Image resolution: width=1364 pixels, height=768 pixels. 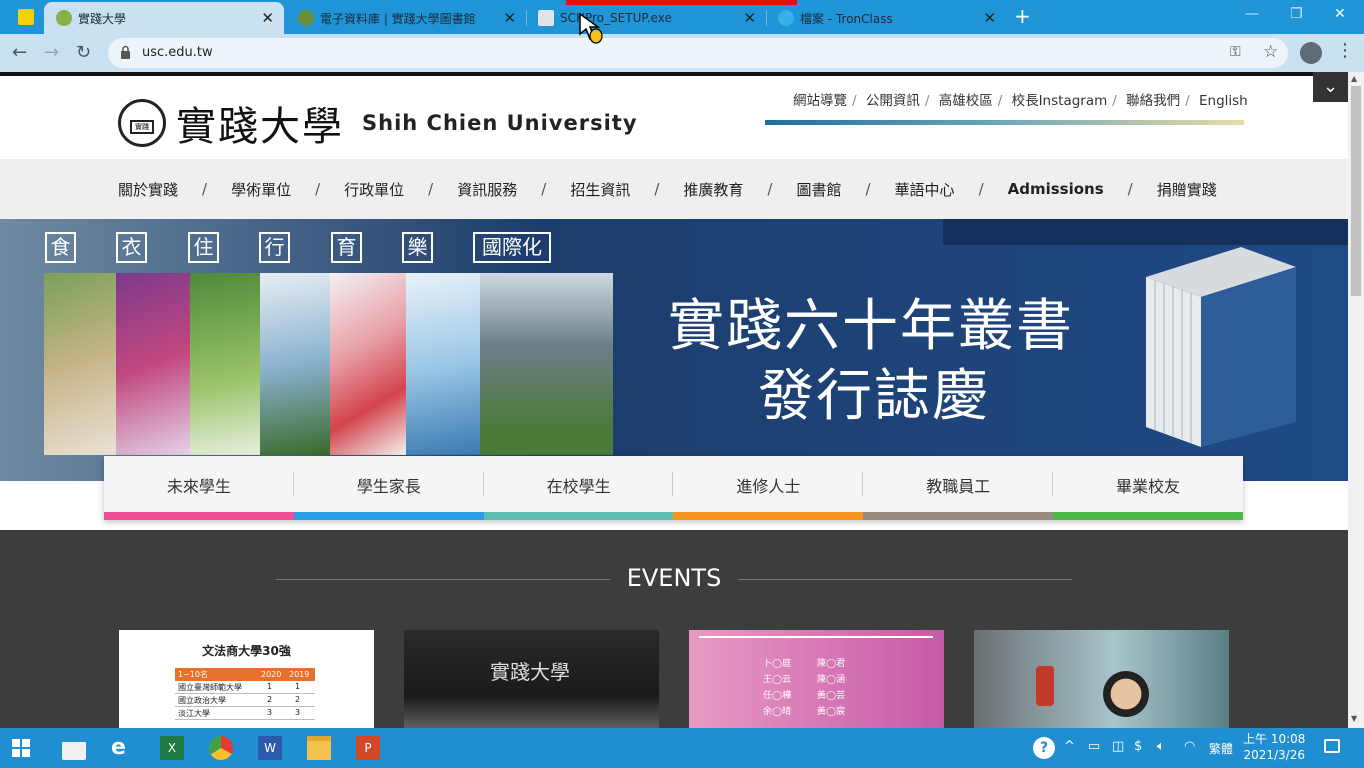 What do you see at coordinates (816, 637) in the screenshot?
I see `card-top-rule` at bounding box center [816, 637].